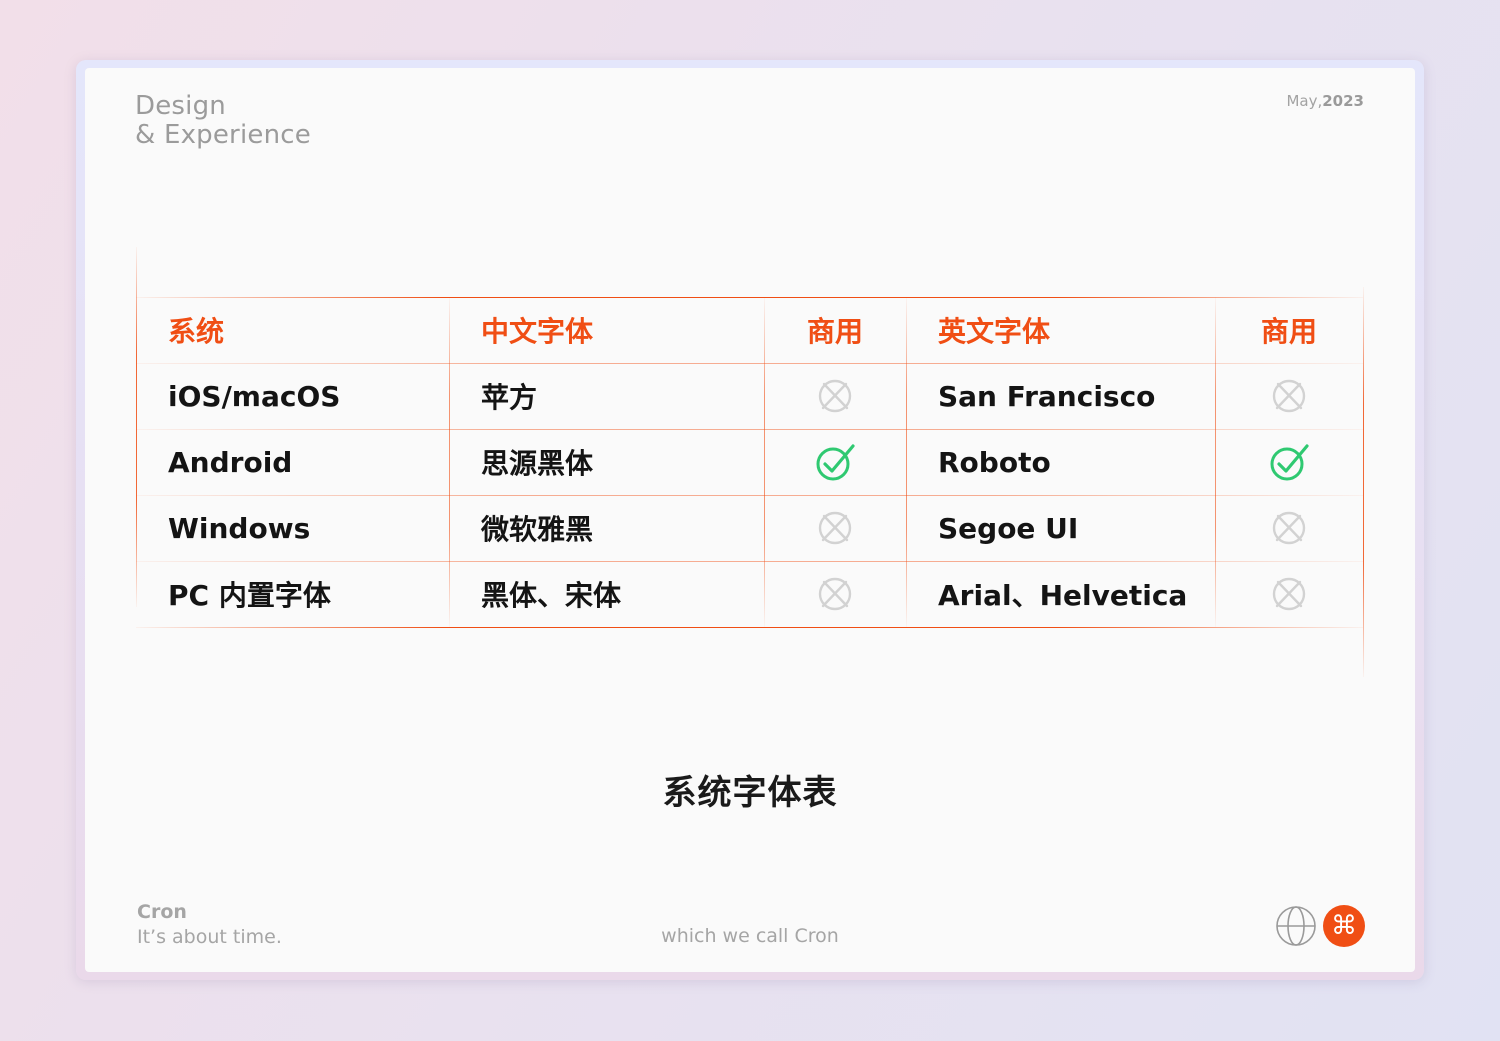 Image resolution: width=1500 pixels, height=1041 pixels. I want to click on cell-en-font: San Francisco, so click(1047, 396).